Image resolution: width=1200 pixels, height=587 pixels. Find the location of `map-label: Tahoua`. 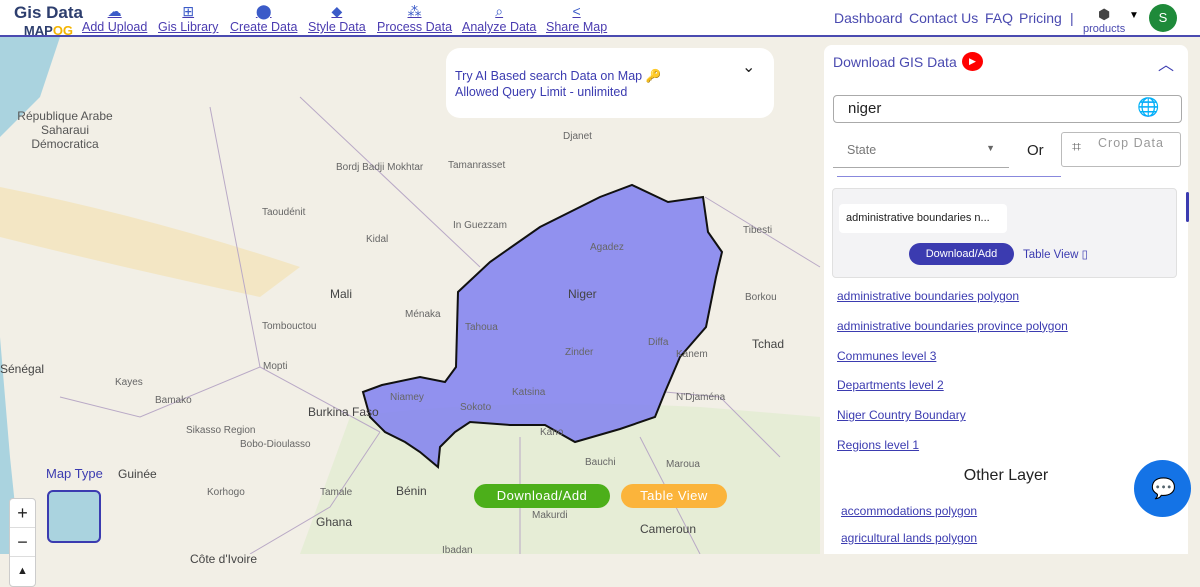

map-label: Tahoua is located at coordinates (481, 327).